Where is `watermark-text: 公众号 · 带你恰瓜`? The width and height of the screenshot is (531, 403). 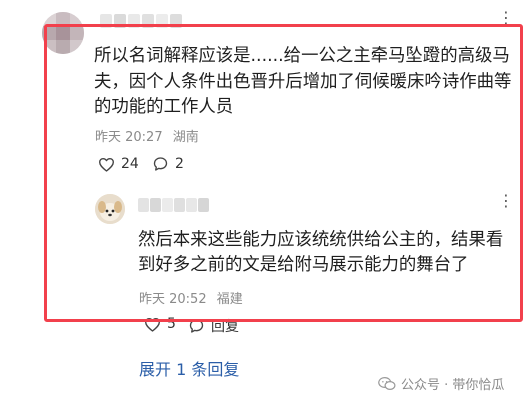 watermark-text: 公众号 · 带你恰瓜 is located at coordinates (453, 385).